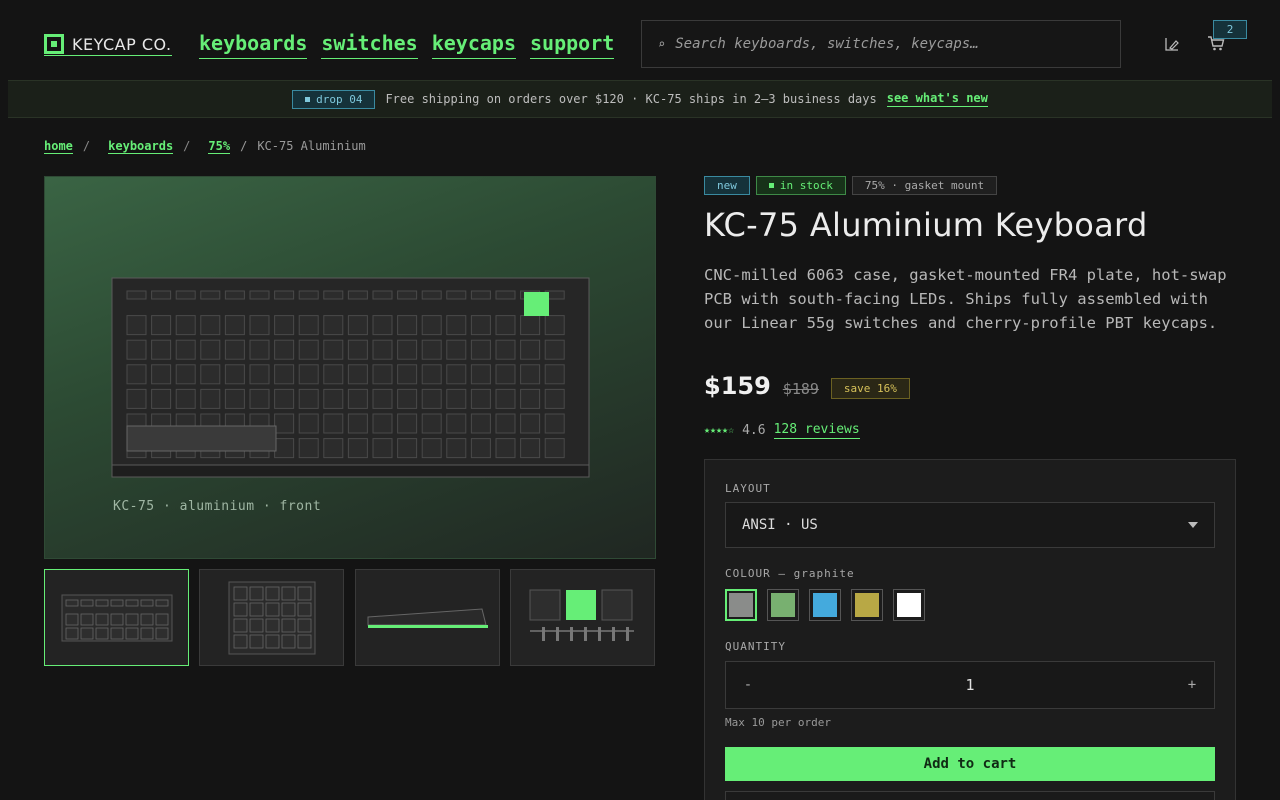  Describe the element at coordinates (662, 44) in the screenshot. I see `search-icon: ⌕` at that location.